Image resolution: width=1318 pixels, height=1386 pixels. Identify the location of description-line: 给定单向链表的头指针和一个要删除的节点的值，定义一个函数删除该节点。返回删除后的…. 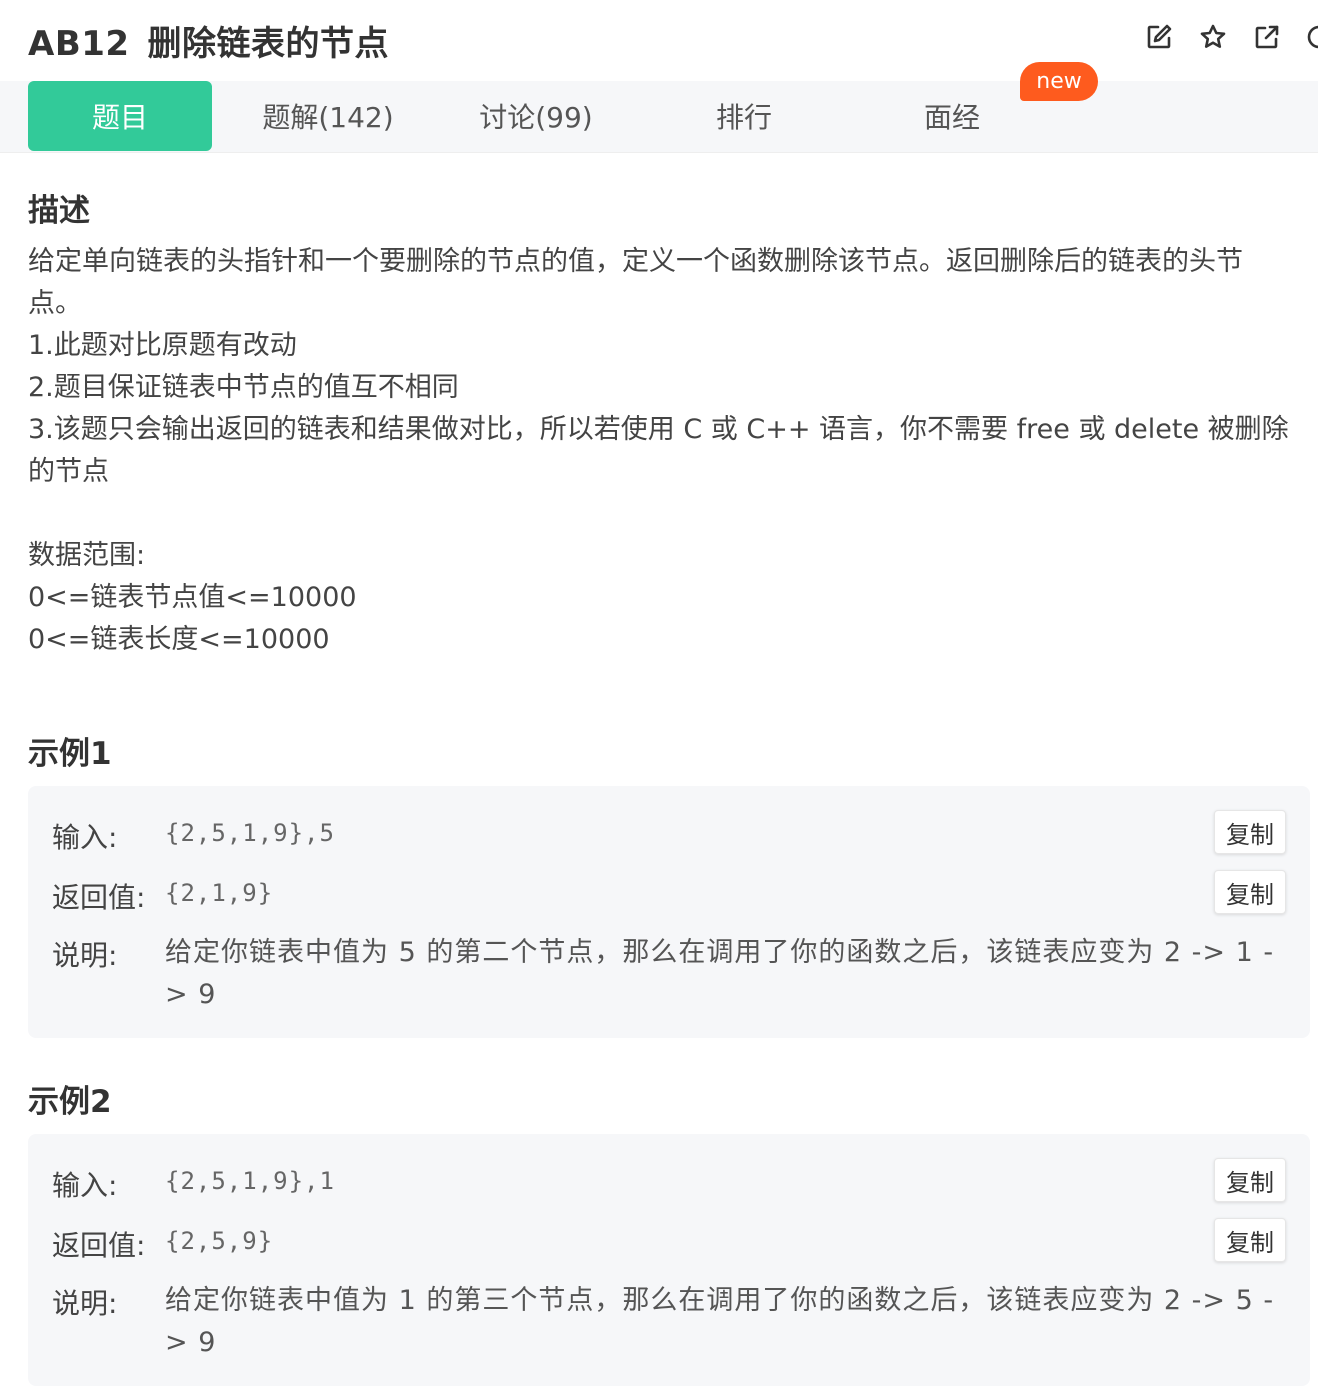
(635, 282).